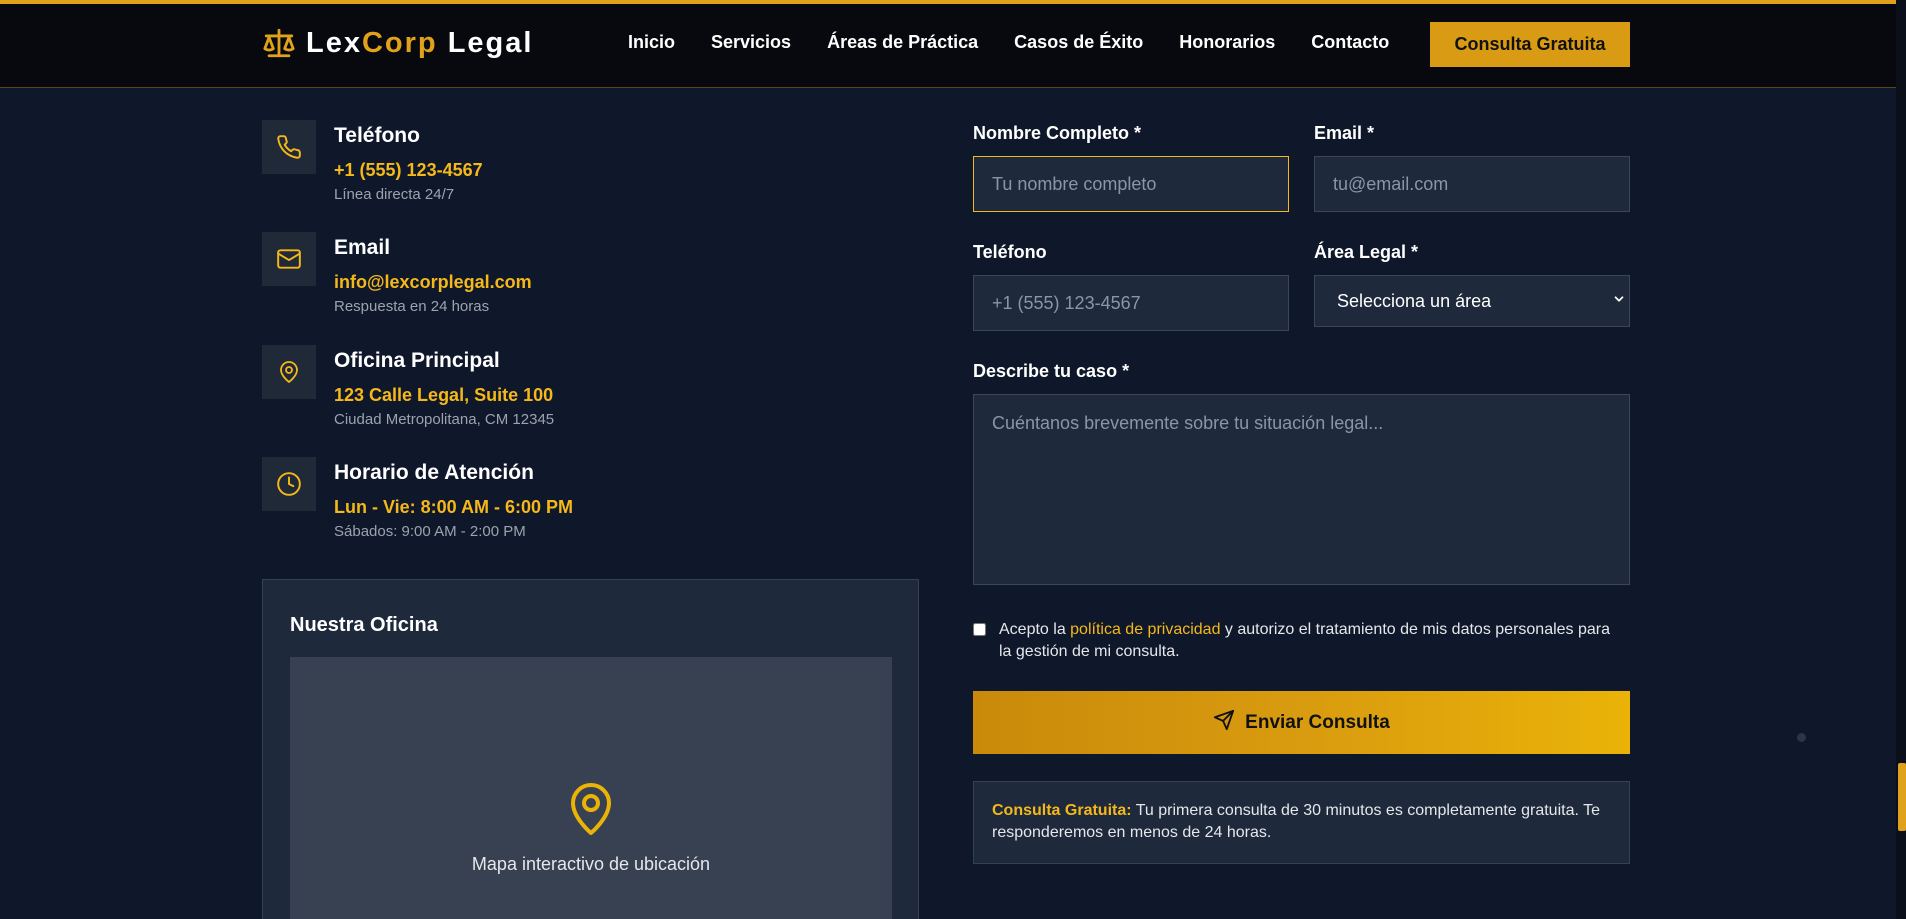  Describe the element at coordinates (1301, 489) in the screenshot. I see `case-description-textarea` at that location.